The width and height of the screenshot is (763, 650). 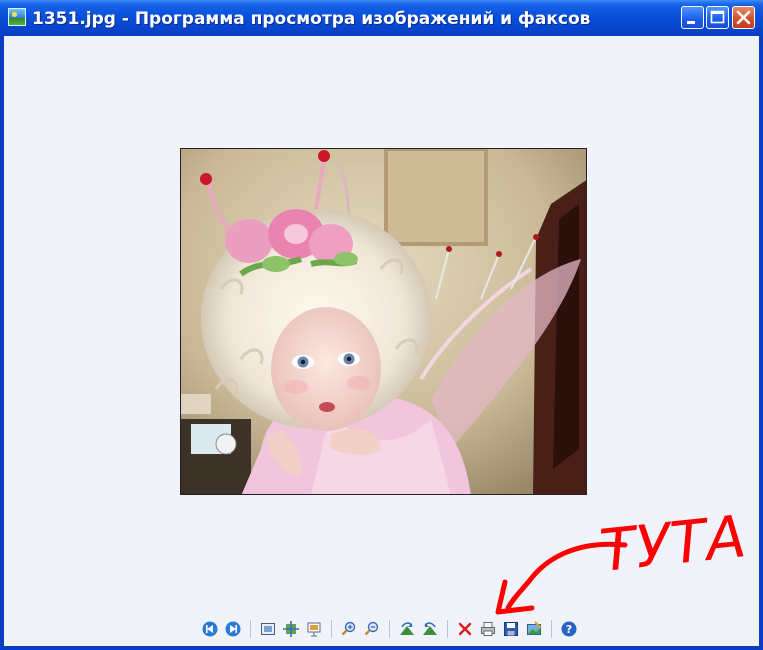 I want to click on best-fit-button, so click(x=268, y=629).